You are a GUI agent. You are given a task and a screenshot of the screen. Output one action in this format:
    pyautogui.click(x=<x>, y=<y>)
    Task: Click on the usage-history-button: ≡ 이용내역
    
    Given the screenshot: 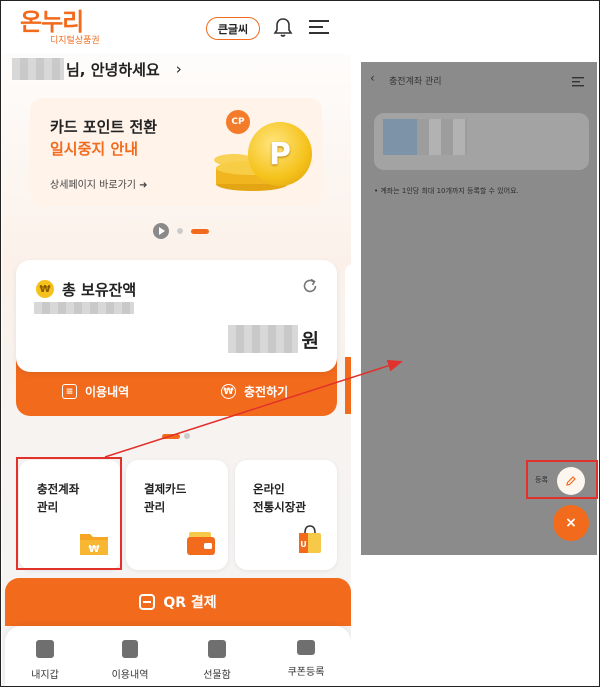 What is the action you would take?
    pyautogui.click(x=95, y=391)
    